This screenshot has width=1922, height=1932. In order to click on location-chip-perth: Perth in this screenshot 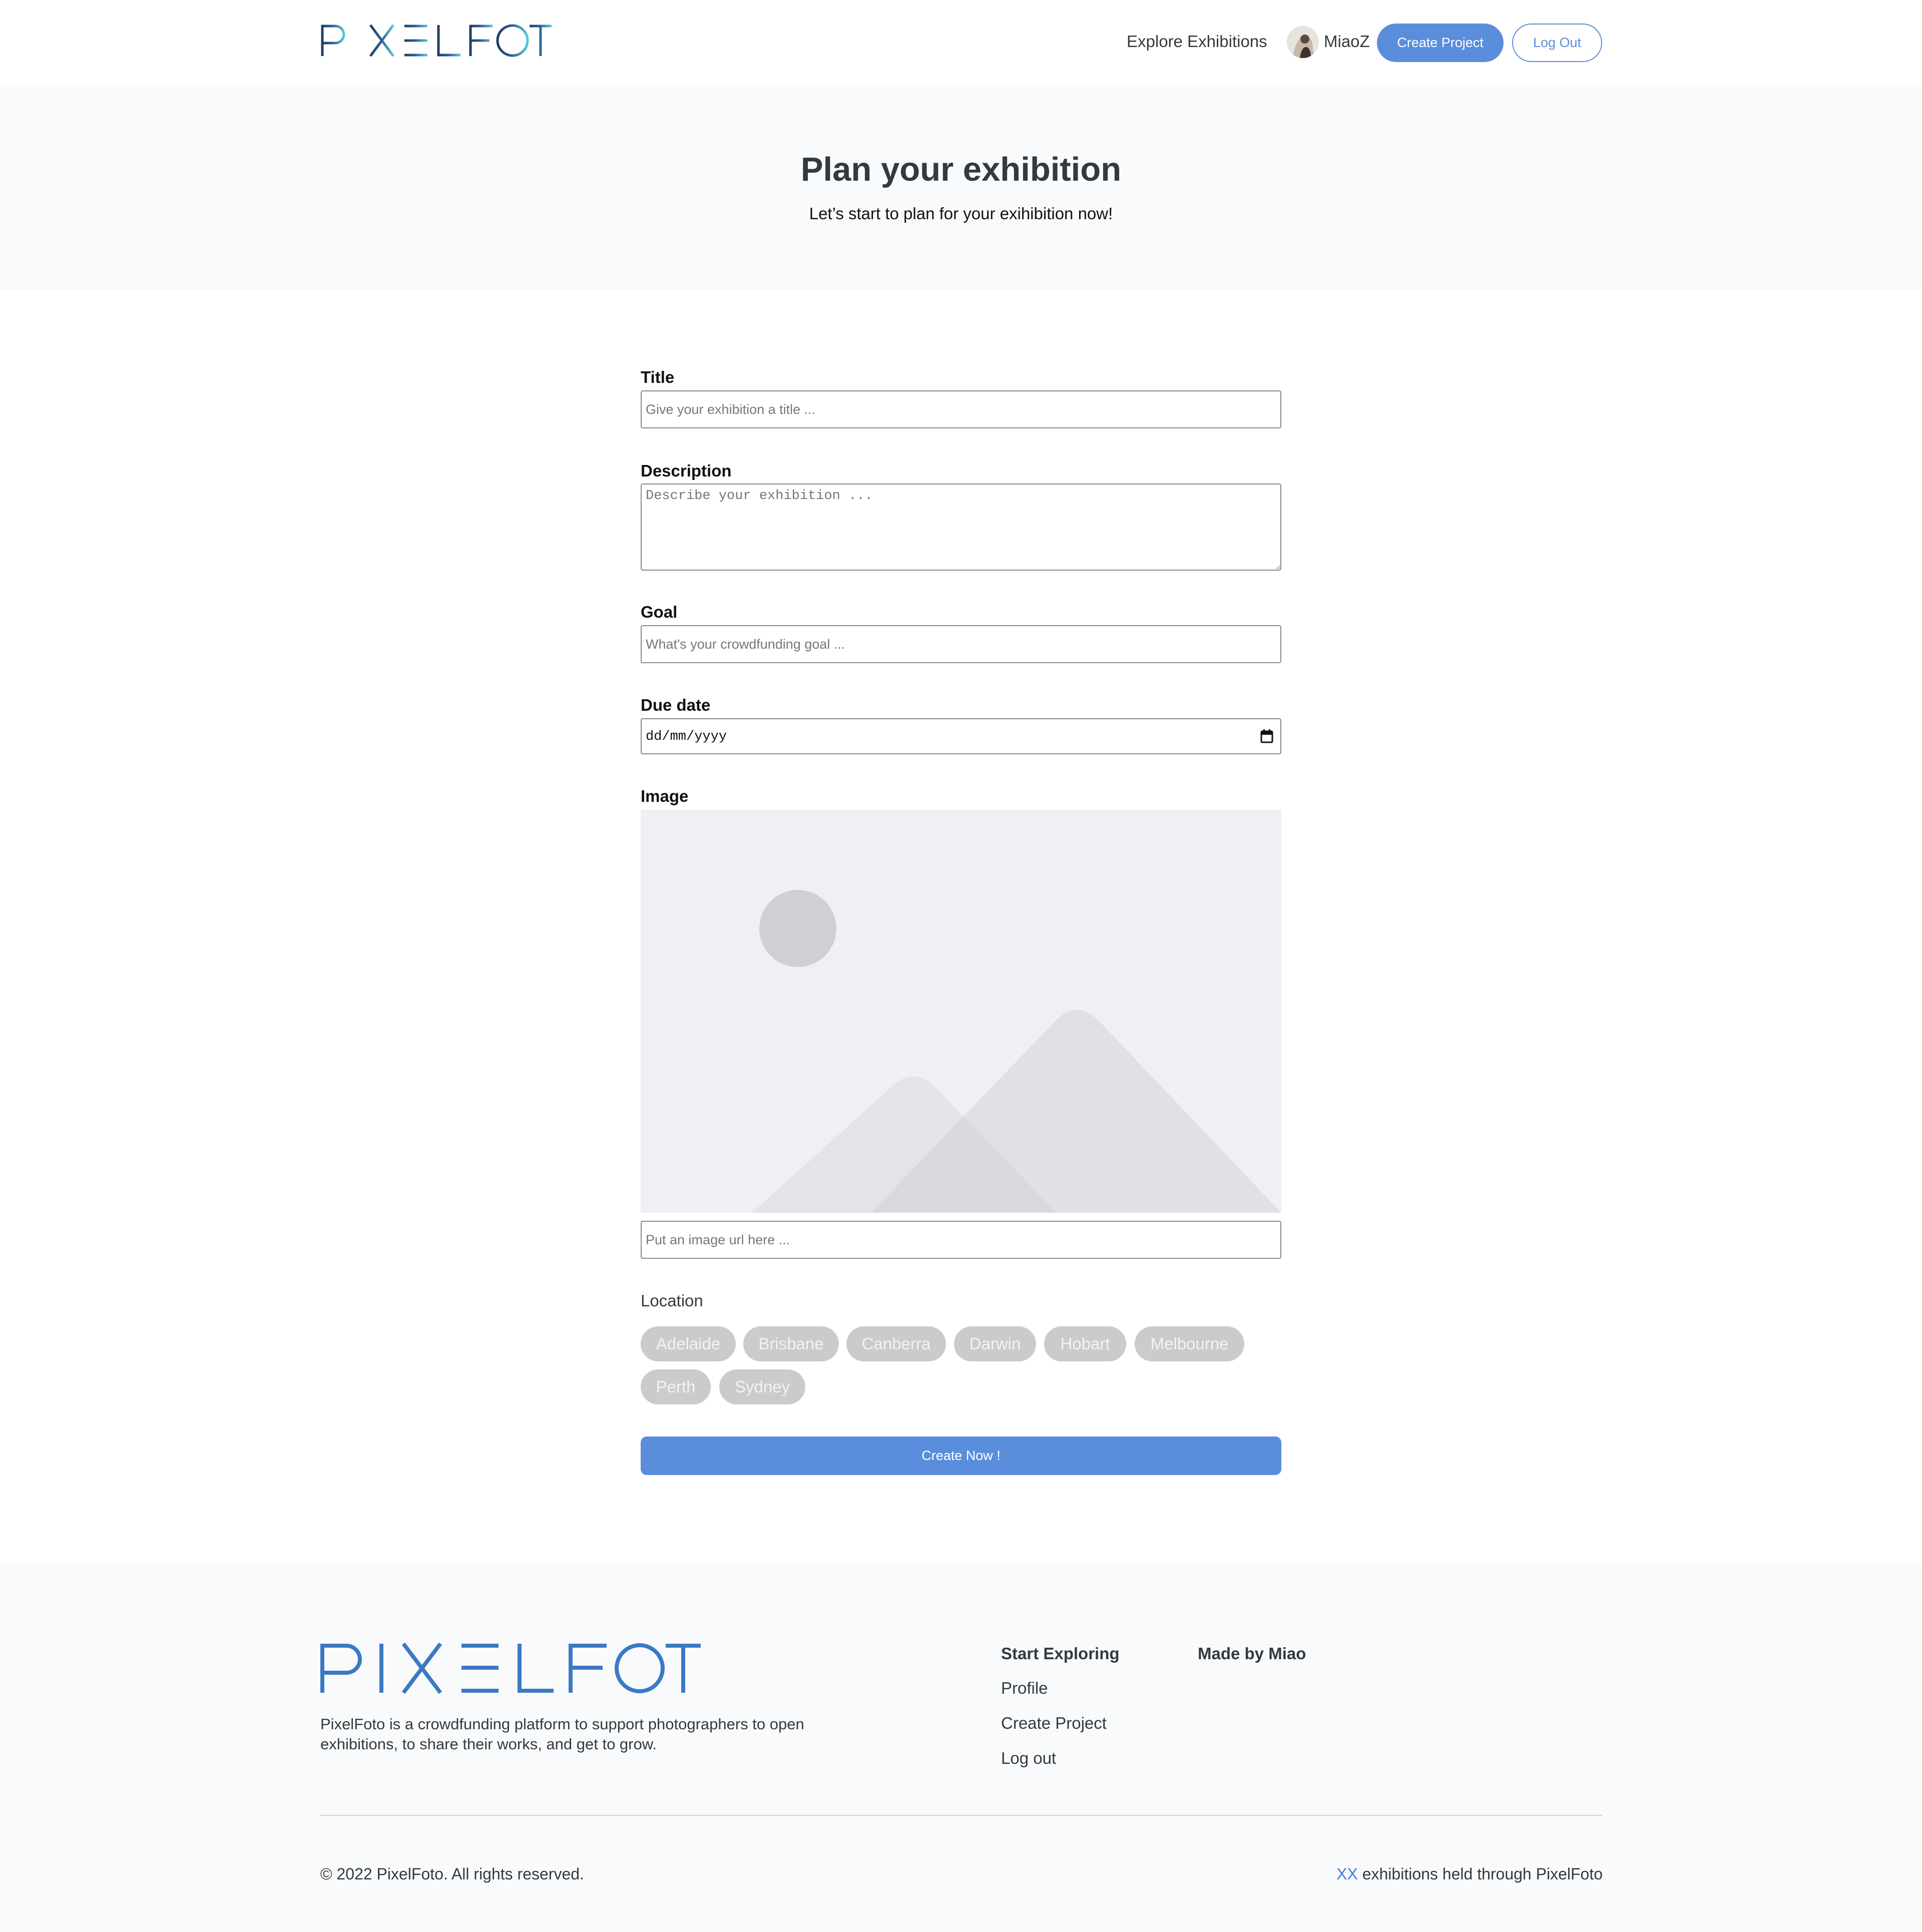, I will do `click(676, 1387)`.